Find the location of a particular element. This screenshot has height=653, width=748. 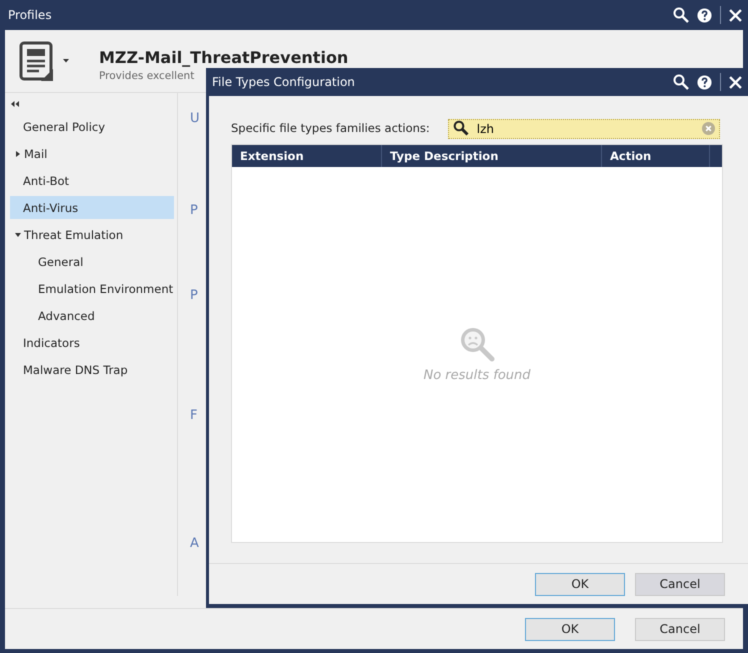

sidebar-item: Anti-Virus is located at coordinates (92, 207).